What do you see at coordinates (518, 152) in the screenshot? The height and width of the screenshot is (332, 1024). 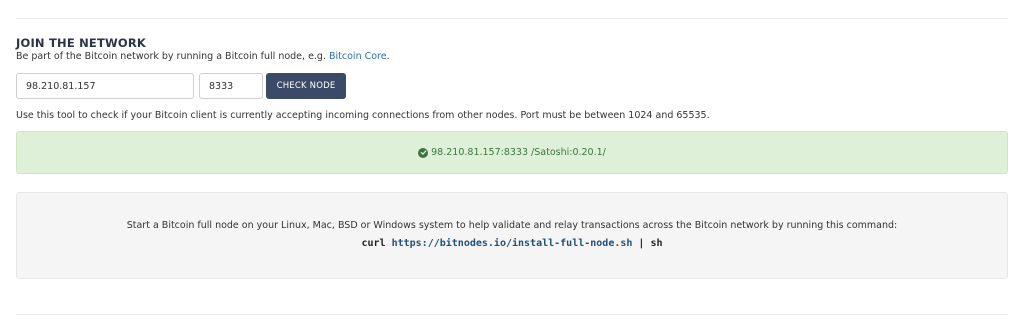 I see `result-text: 98.210.81.157:8333 /Satoshi:0.20.1/` at bounding box center [518, 152].